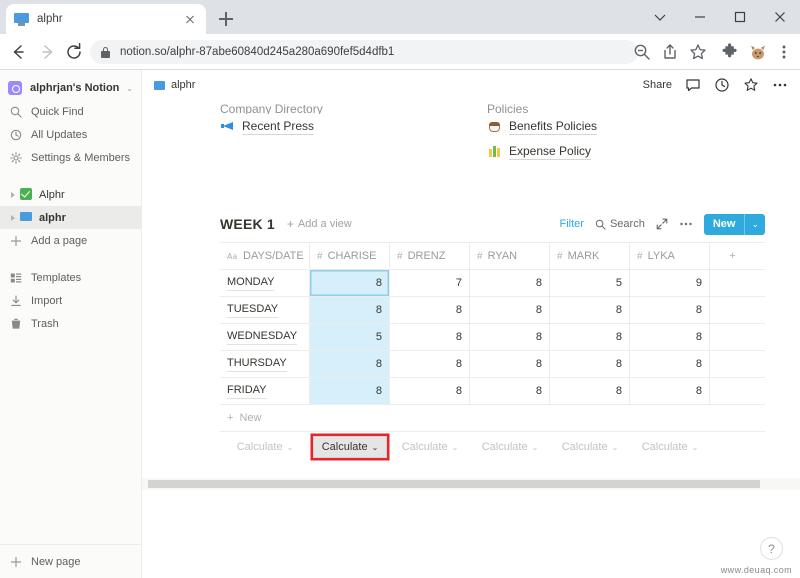 Image resolution: width=800 pixels, height=578 pixels. What do you see at coordinates (247, 224) in the screenshot?
I see `database-title: WEEK 1` at bounding box center [247, 224].